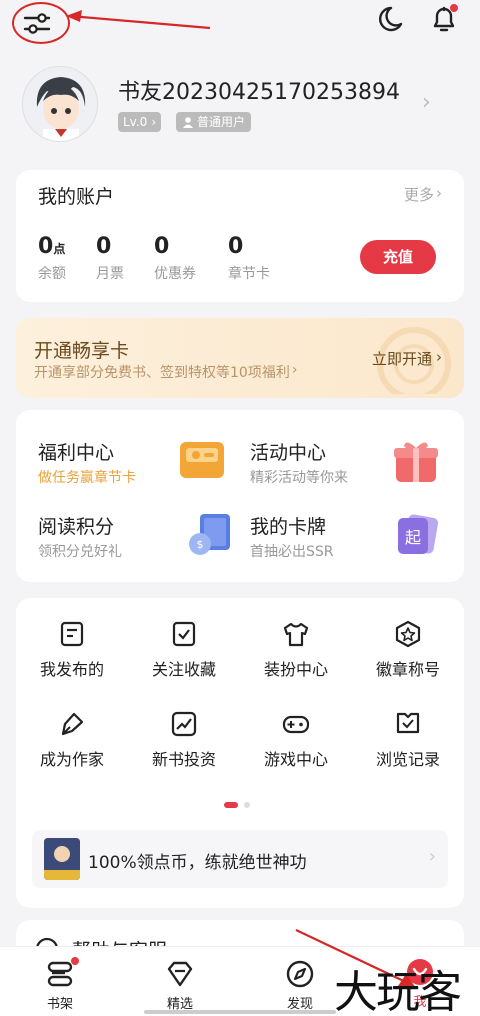  I want to click on grid-label: 成为作家, so click(71, 759).